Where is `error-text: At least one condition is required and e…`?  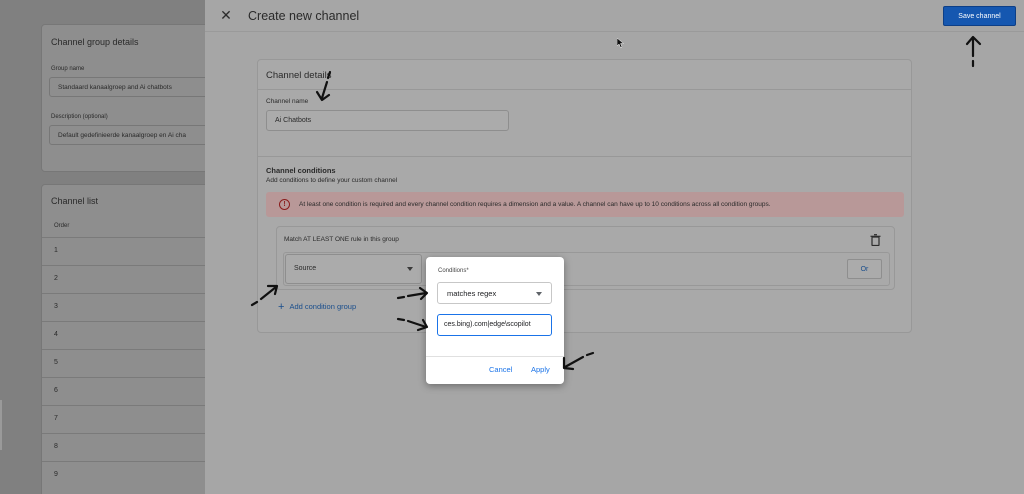
error-text: At least one condition is required and e… is located at coordinates (535, 204).